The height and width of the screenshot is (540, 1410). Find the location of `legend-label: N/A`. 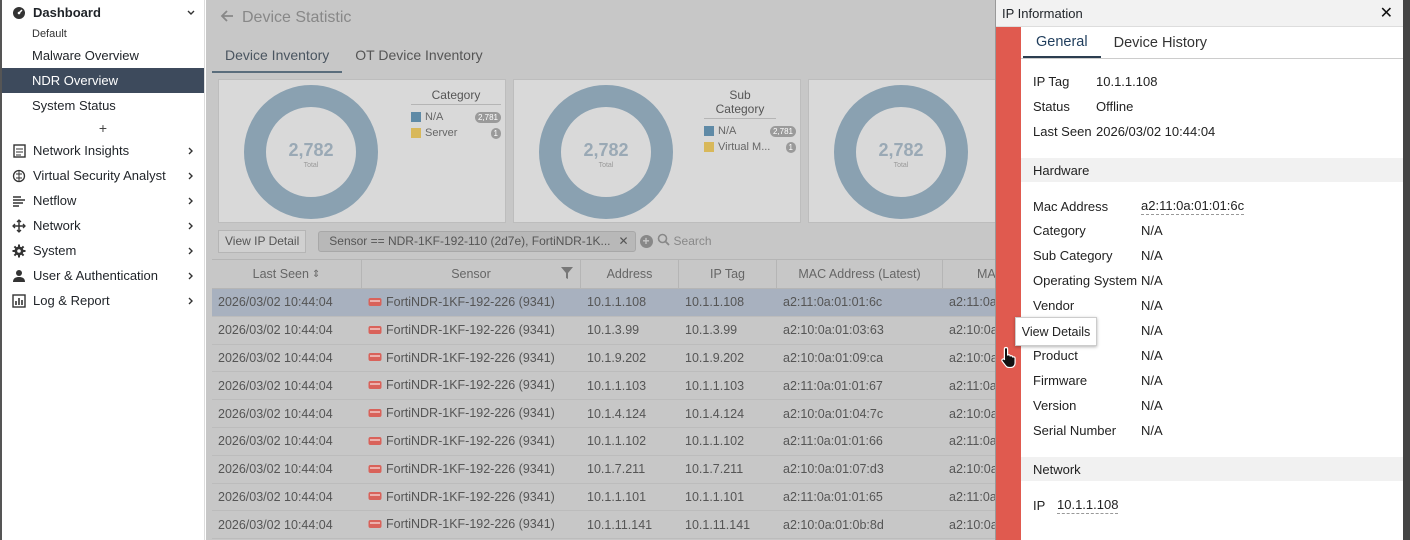

legend-label: N/A is located at coordinates (727, 131).